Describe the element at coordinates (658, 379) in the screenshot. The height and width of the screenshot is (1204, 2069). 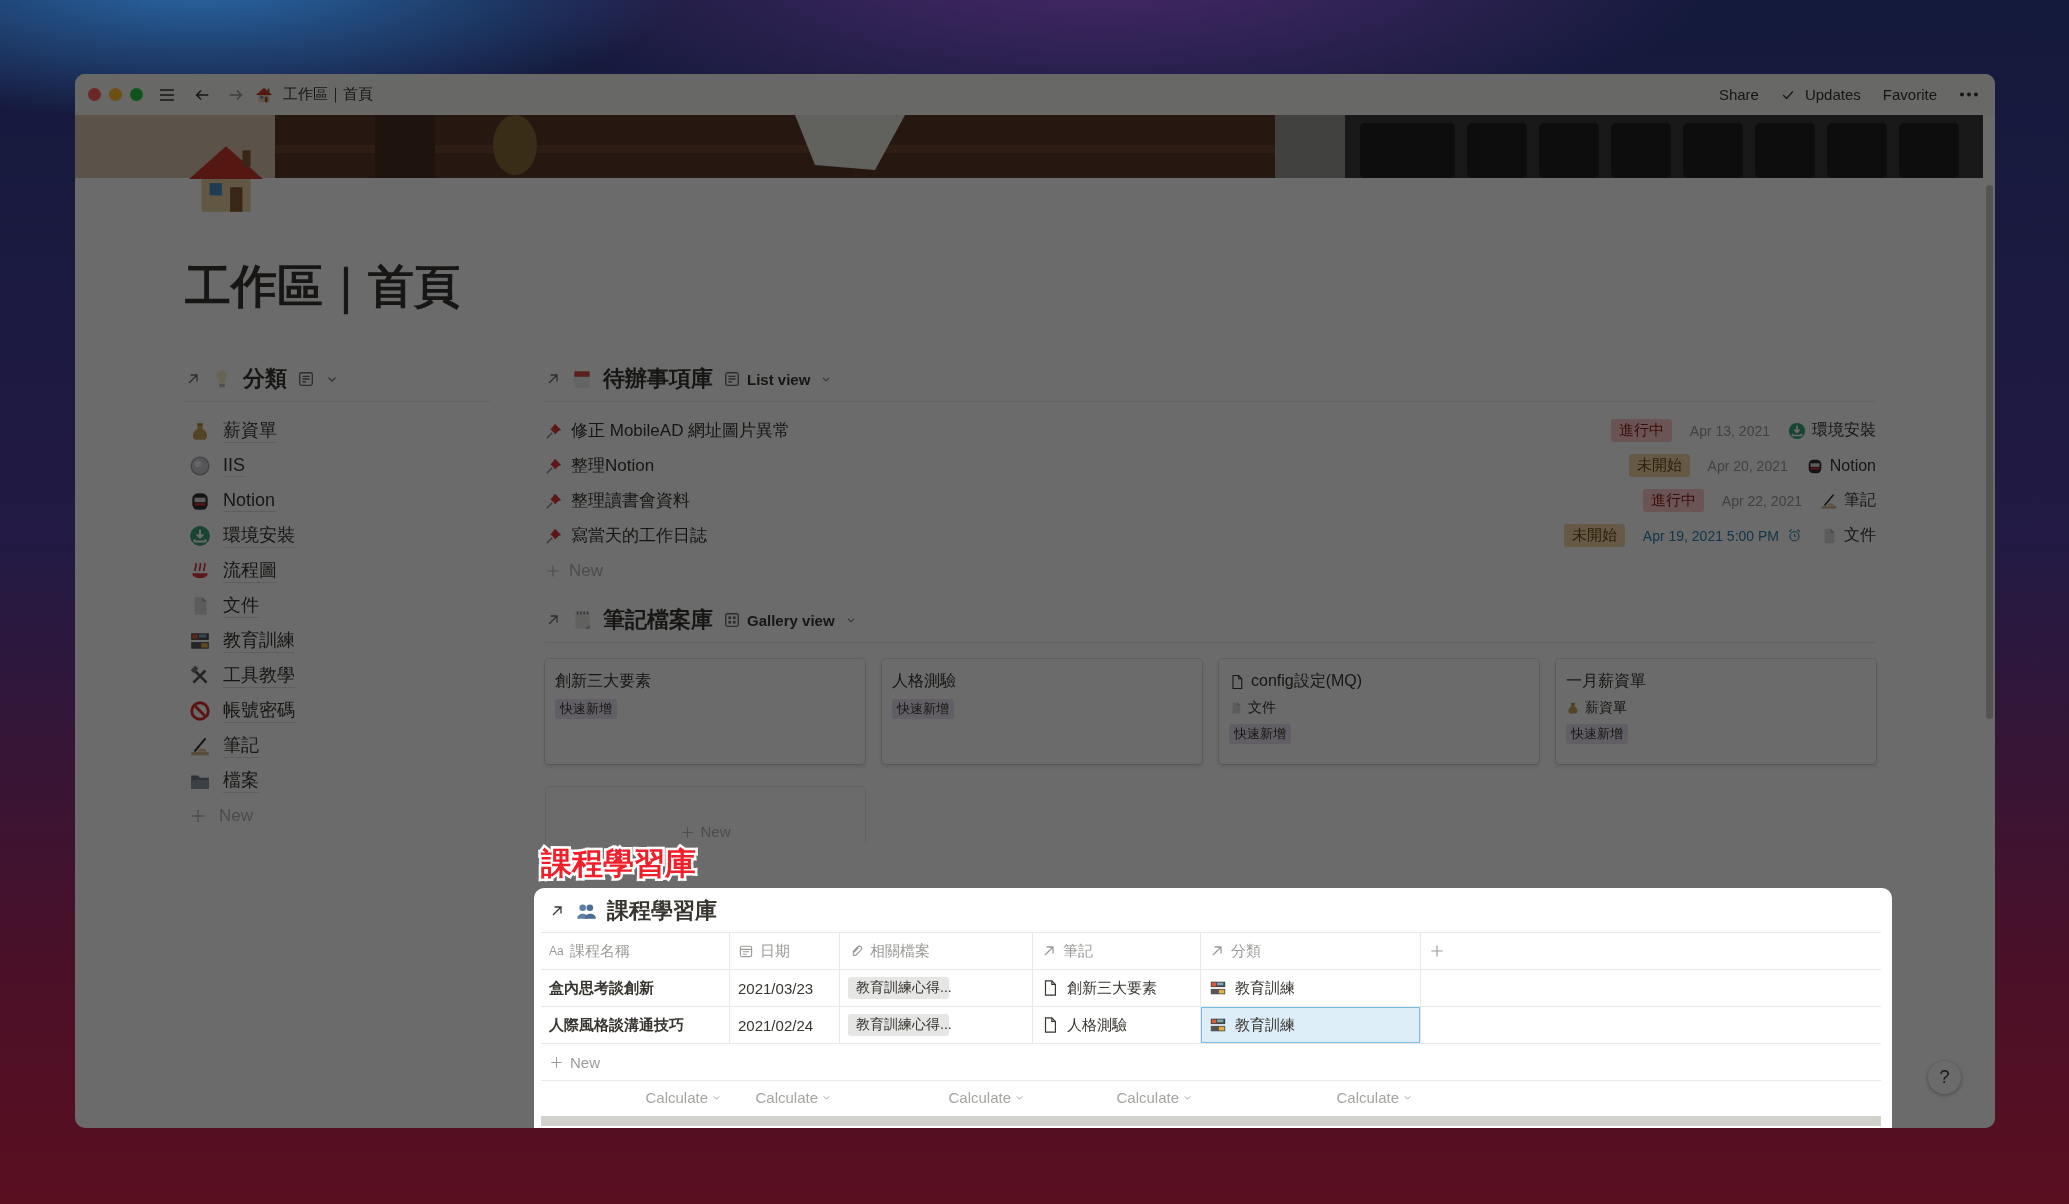
I see `section-title: 待辦事項庫` at that location.